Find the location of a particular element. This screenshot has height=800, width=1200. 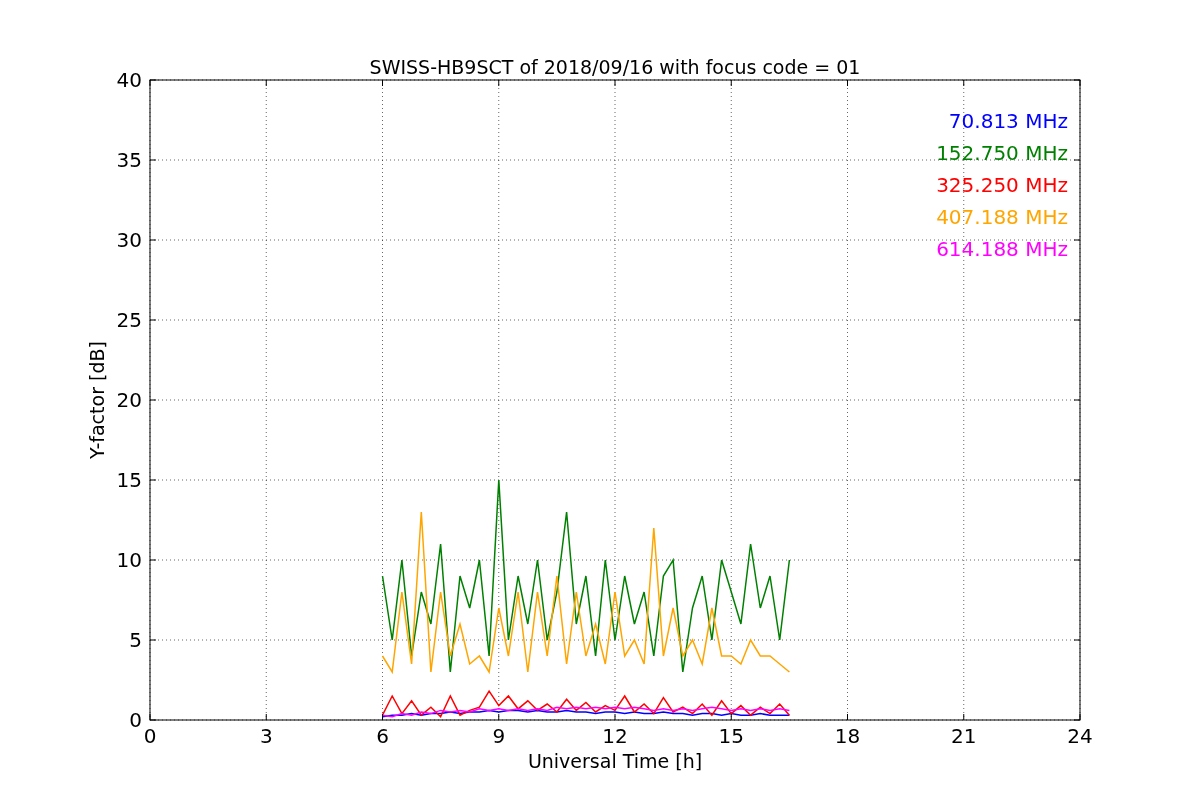

y-tick-label: 40 is located at coordinates (129, 80).